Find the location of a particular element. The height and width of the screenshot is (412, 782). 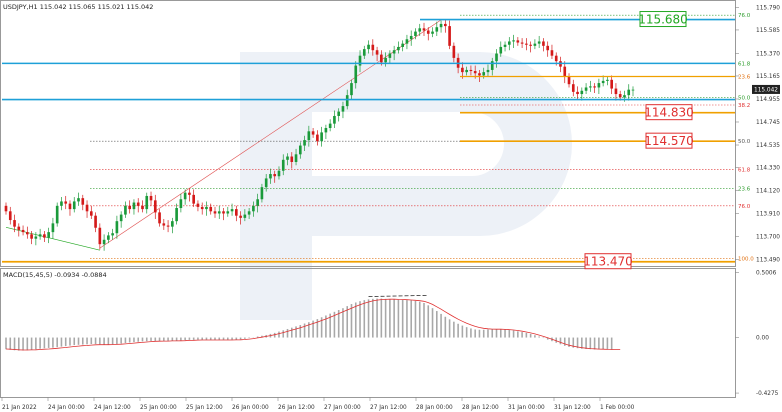

x-tick-label: 27 Jan 12:00 is located at coordinates (388, 408).